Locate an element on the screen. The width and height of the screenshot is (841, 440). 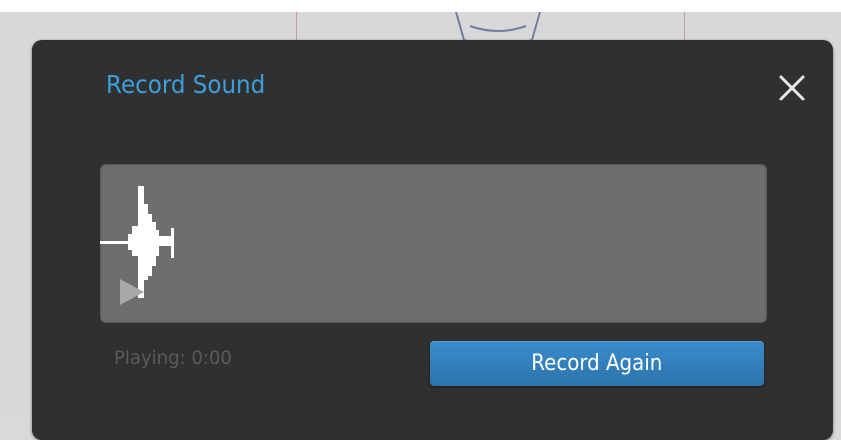
record-again-button: Record Again is located at coordinates (597, 363).